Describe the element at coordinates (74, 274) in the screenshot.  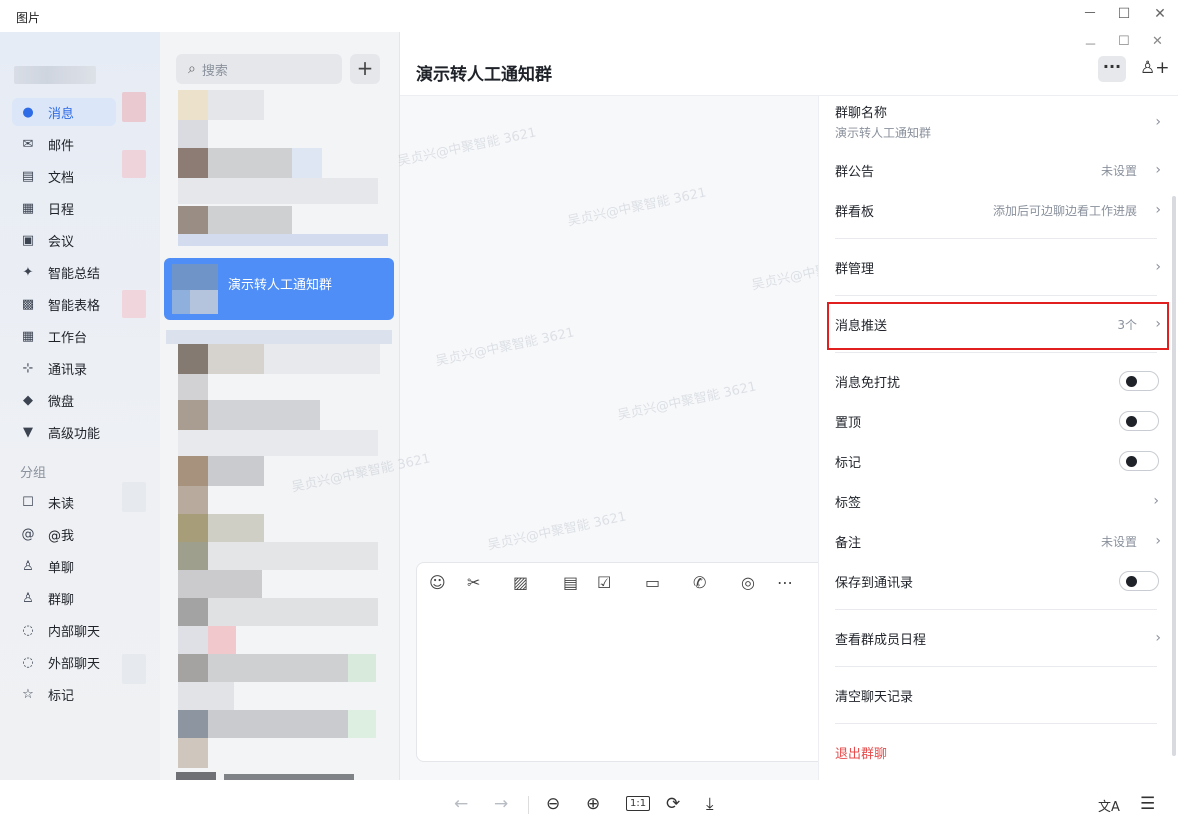
I see `nav-item-label: 智能总结` at that location.